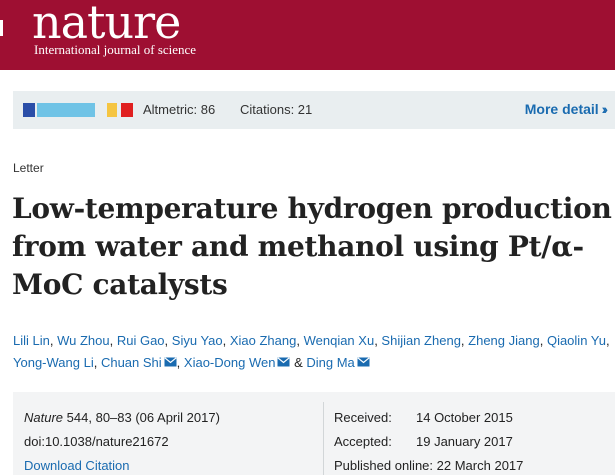 The height and width of the screenshot is (475, 615). Describe the element at coordinates (66, 110) in the screenshot. I see `donut-segment-cyan` at that location.